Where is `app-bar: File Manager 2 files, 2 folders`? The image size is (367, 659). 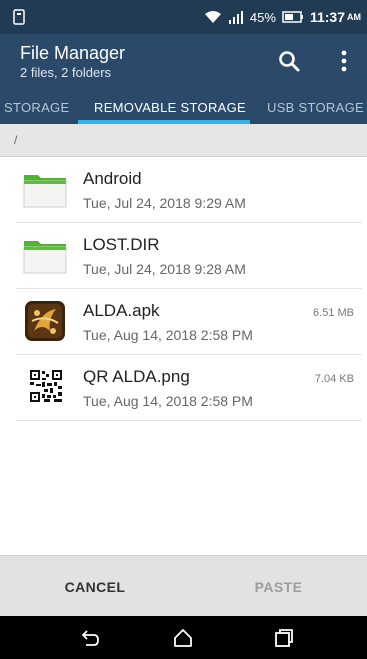 app-bar: File Manager 2 files, 2 folders is located at coordinates (183, 60).